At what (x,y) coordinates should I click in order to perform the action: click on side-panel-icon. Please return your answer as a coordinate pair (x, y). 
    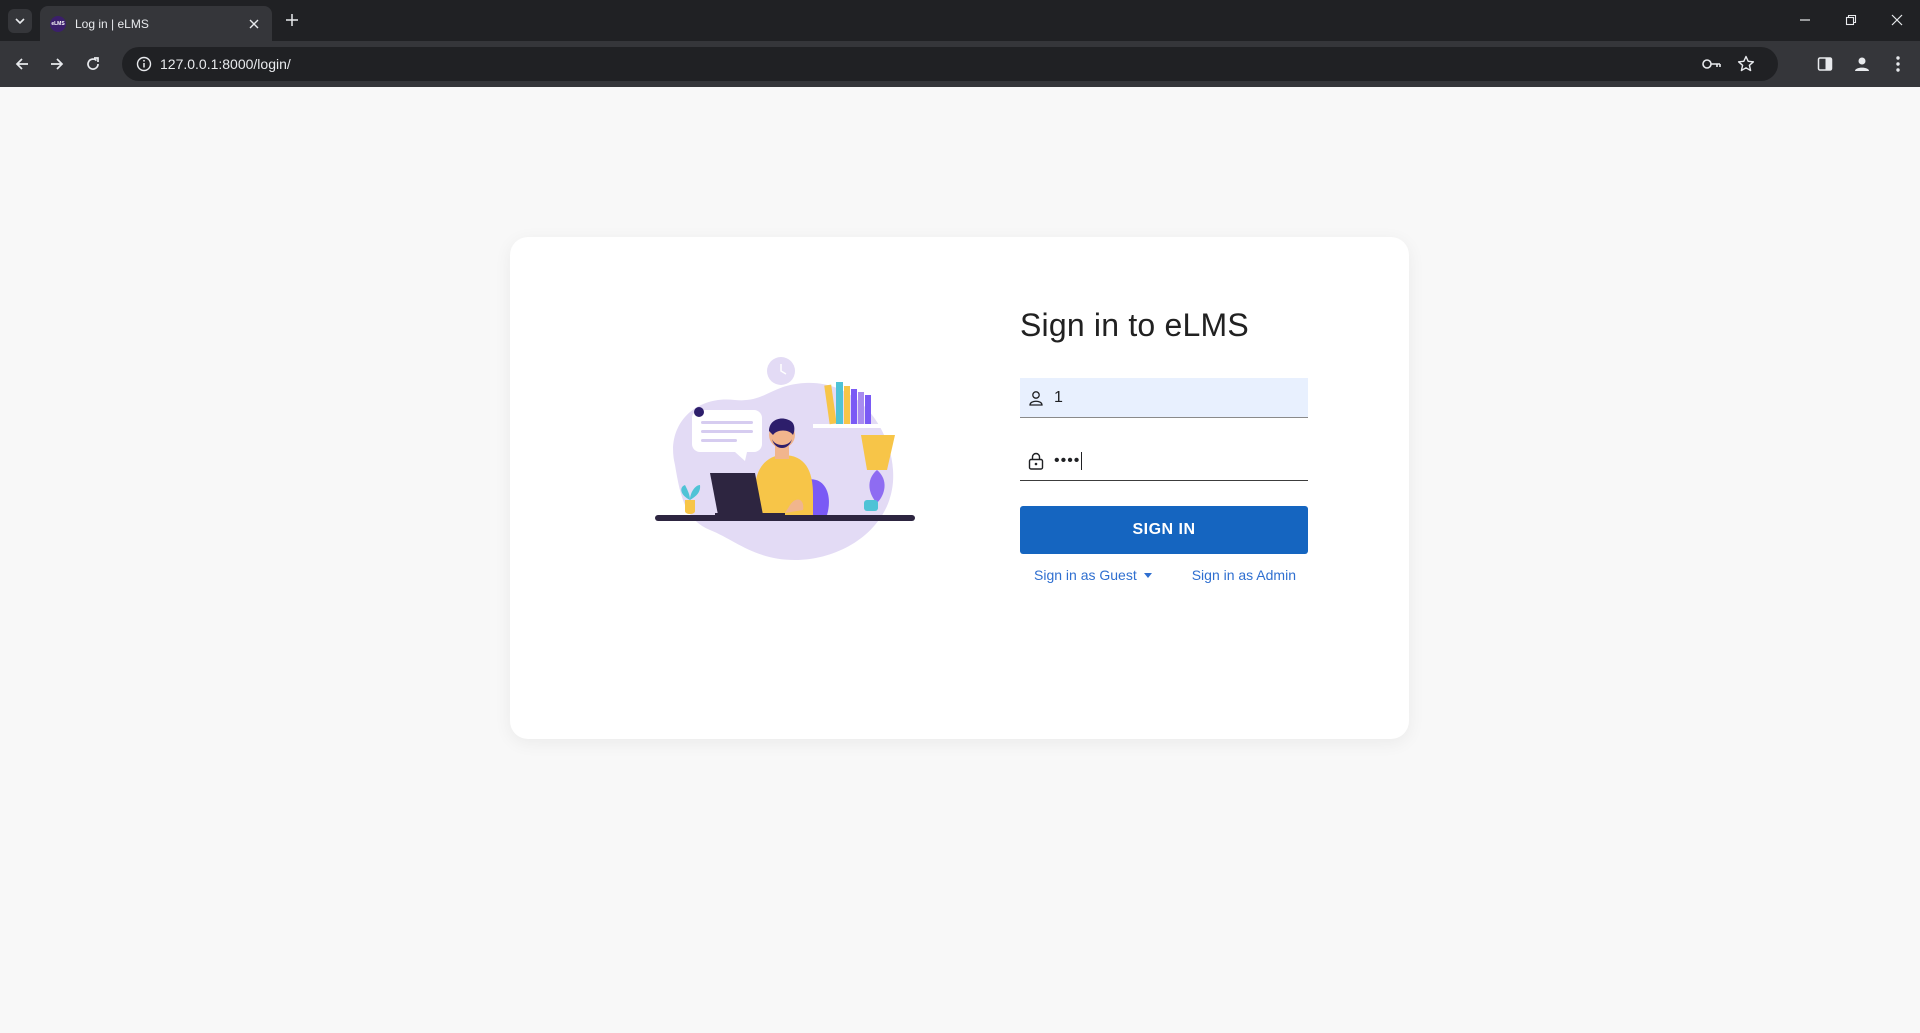
    Looking at the image, I should click on (1825, 64).